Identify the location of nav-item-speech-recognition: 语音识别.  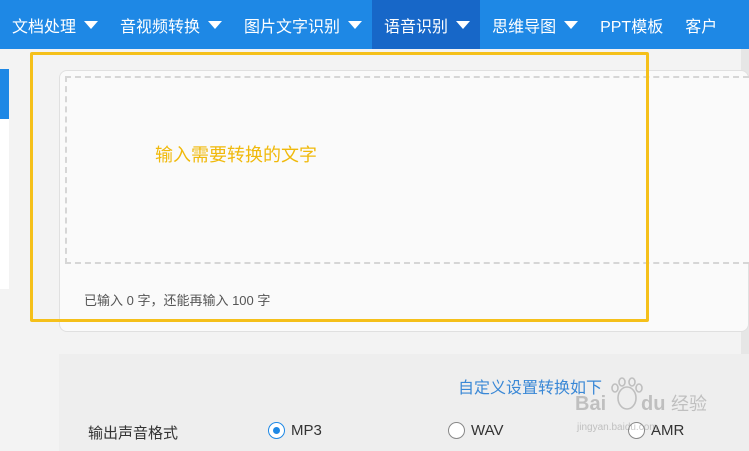
(426, 24).